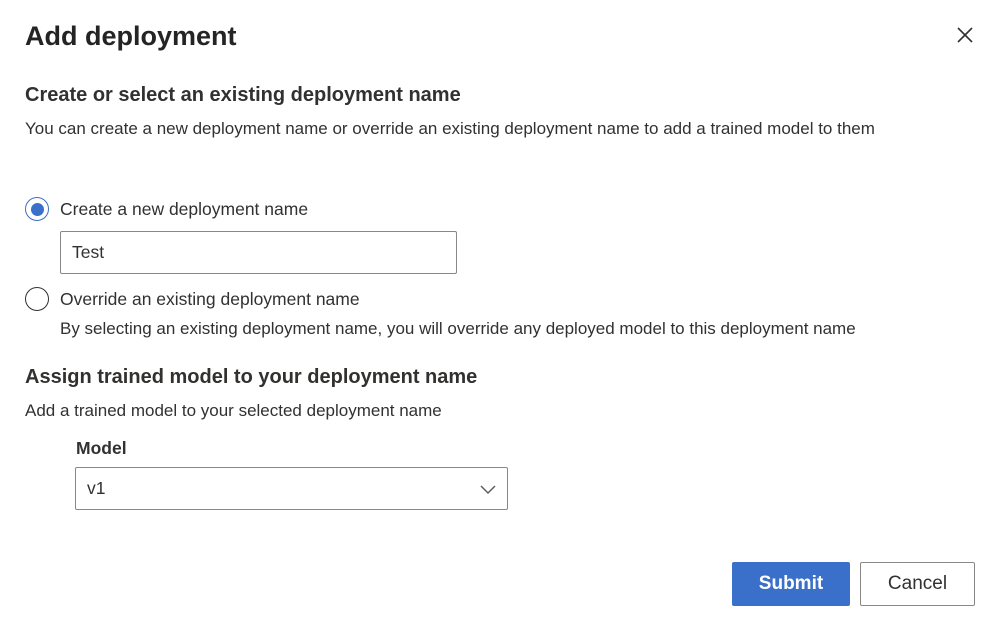 The width and height of the screenshot is (999, 626). I want to click on radio-override-existing-label: Override an existing deployment name, so click(210, 299).